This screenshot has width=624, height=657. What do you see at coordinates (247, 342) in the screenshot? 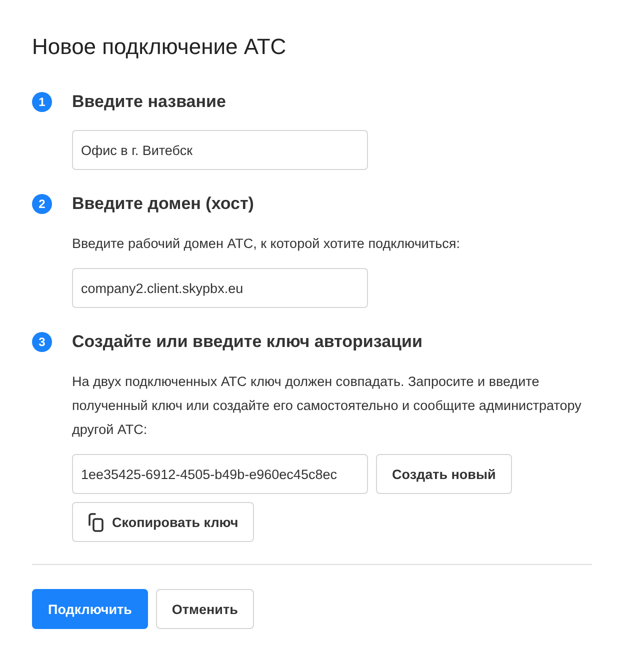
I see `step-title: Создайте или введите ключ авторизации` at bounding box center [247, 342].